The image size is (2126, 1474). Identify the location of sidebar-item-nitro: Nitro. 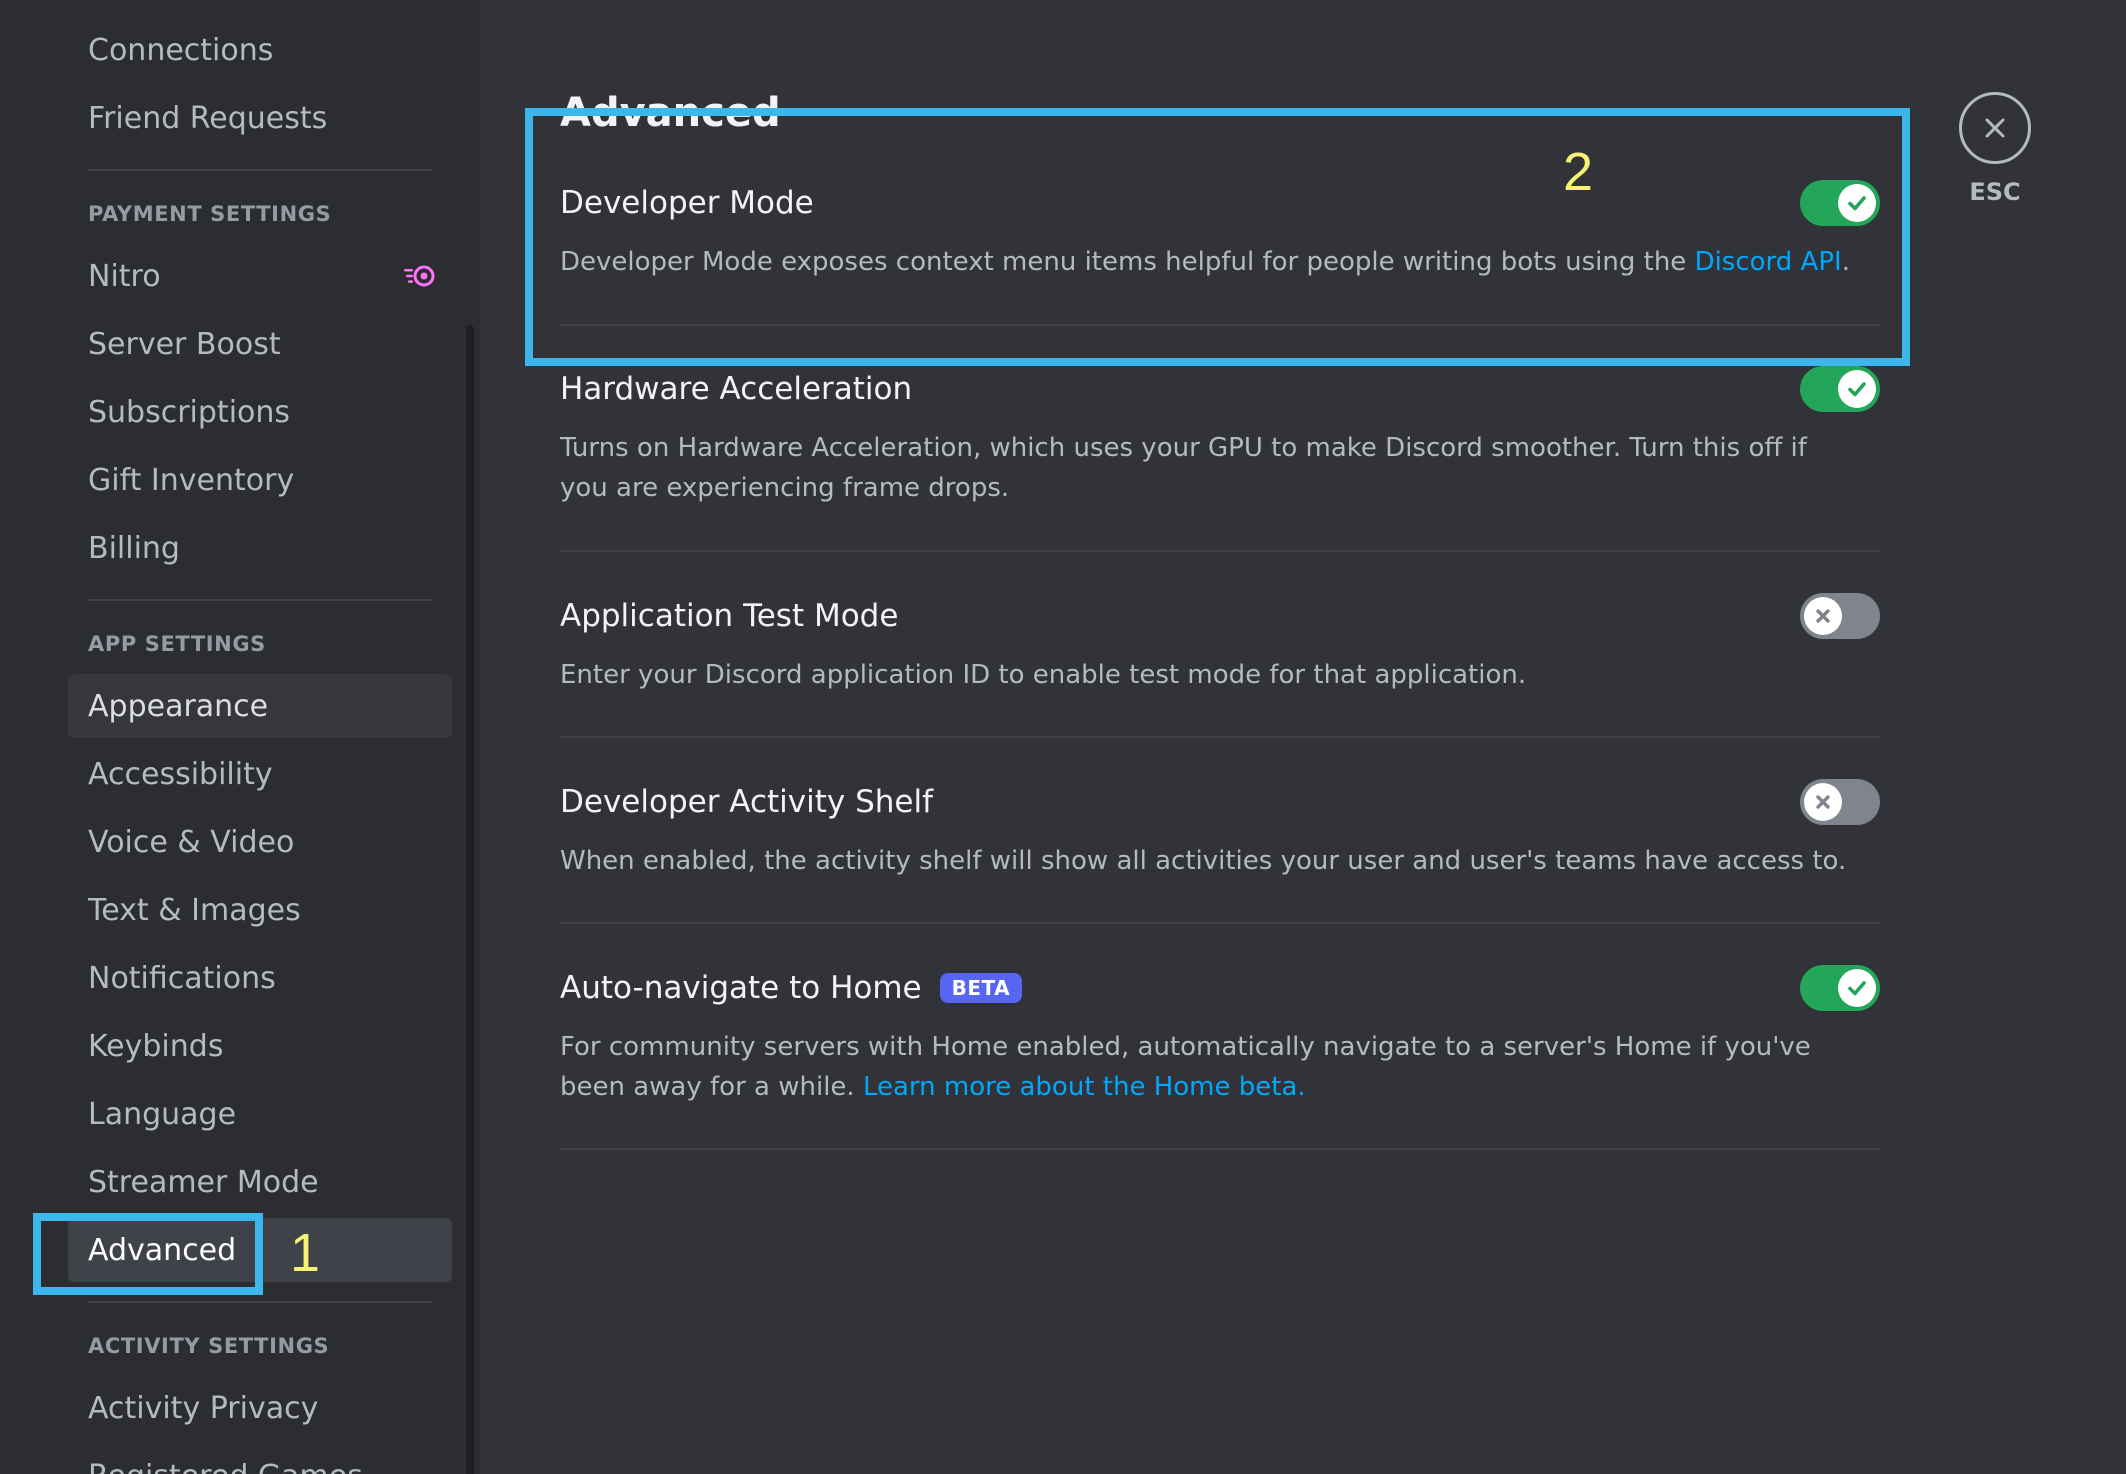
(260, 276).